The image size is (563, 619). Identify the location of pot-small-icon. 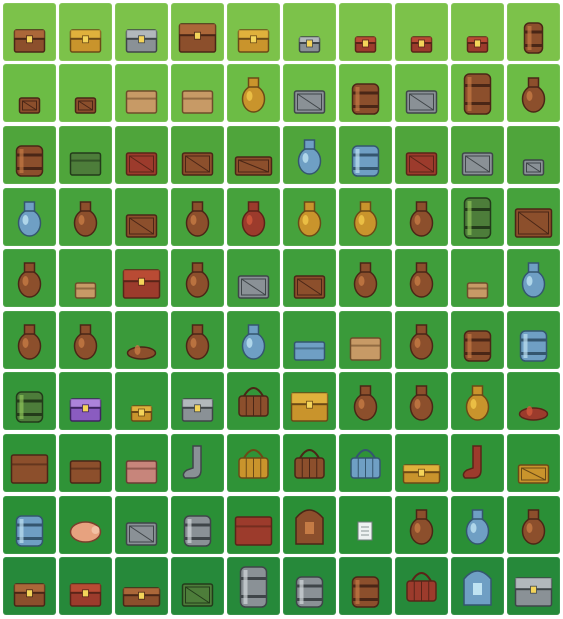
(29, 342).